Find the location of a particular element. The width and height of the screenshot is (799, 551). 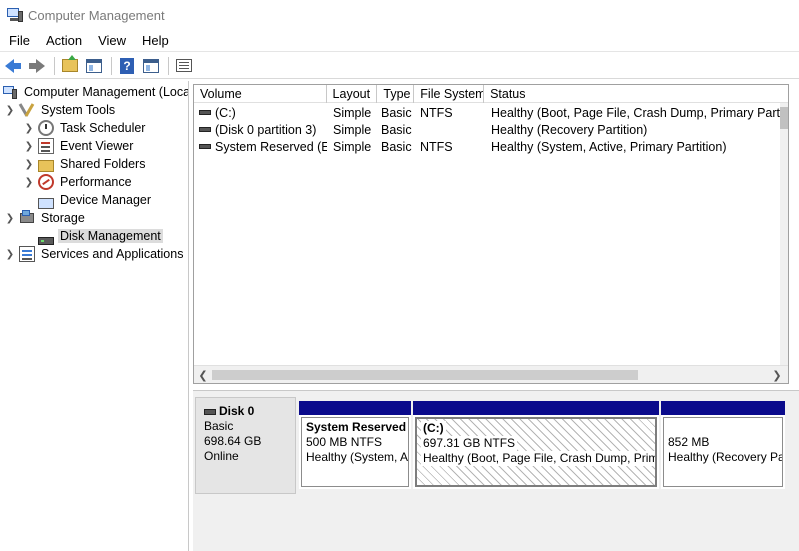

cell-volume: (C:) is located at coordinates (225, 112).